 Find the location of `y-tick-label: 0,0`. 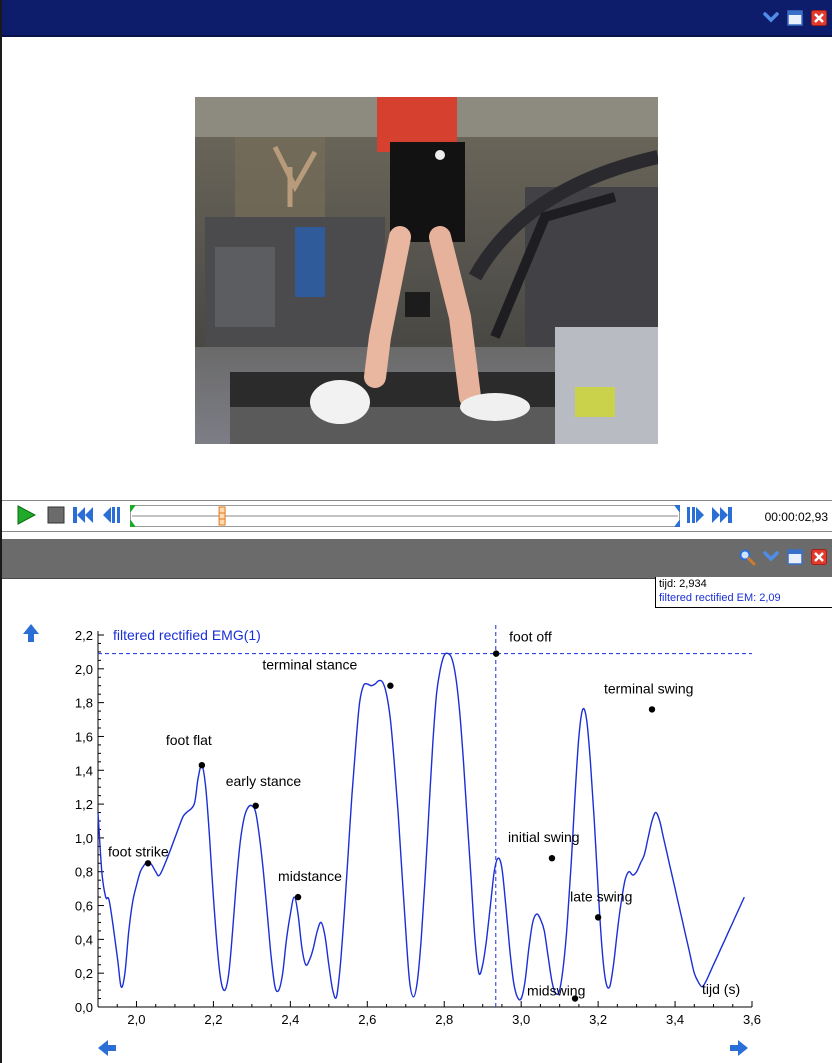

y-tick-label: 0,0 is located at coordinates (84, 1007).